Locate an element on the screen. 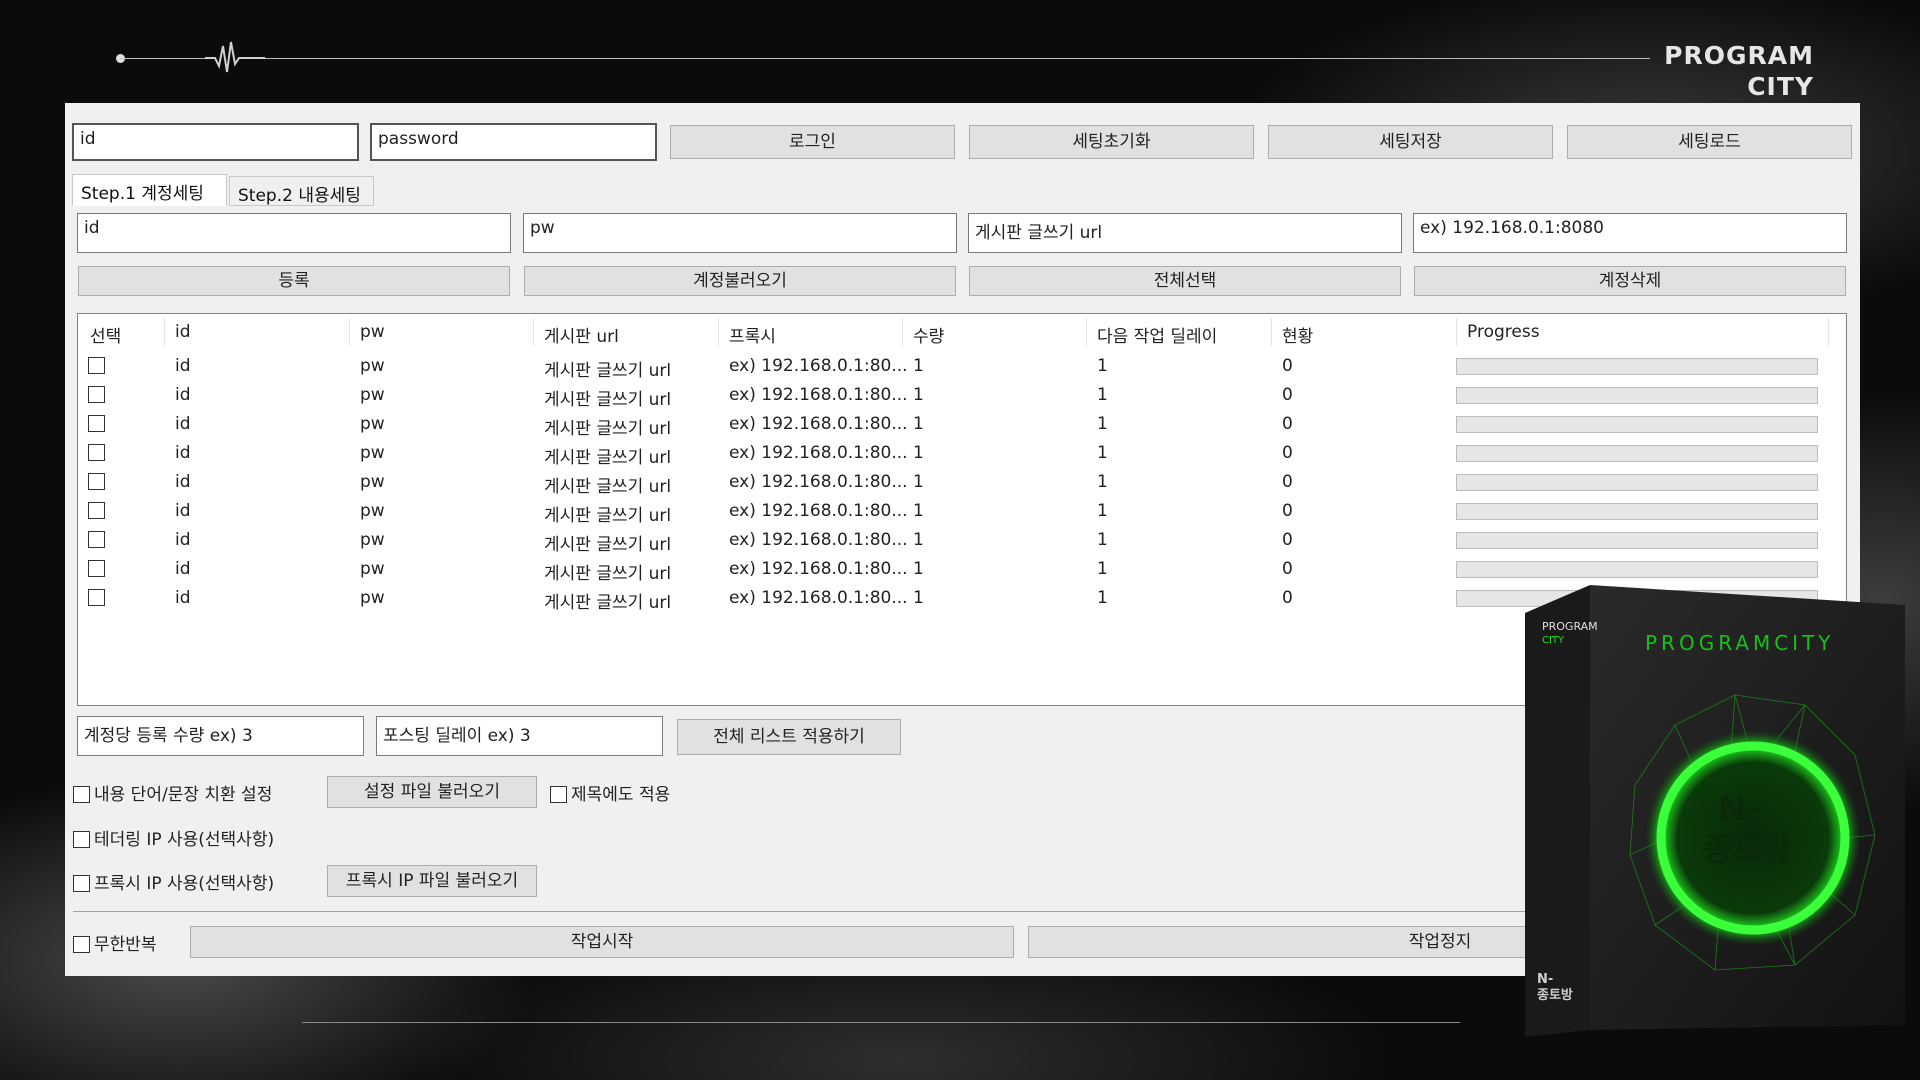 The width and height of the screenshot is (1920, 1080). box-spine-label-1: N- is located at coordinates (1545, 979).